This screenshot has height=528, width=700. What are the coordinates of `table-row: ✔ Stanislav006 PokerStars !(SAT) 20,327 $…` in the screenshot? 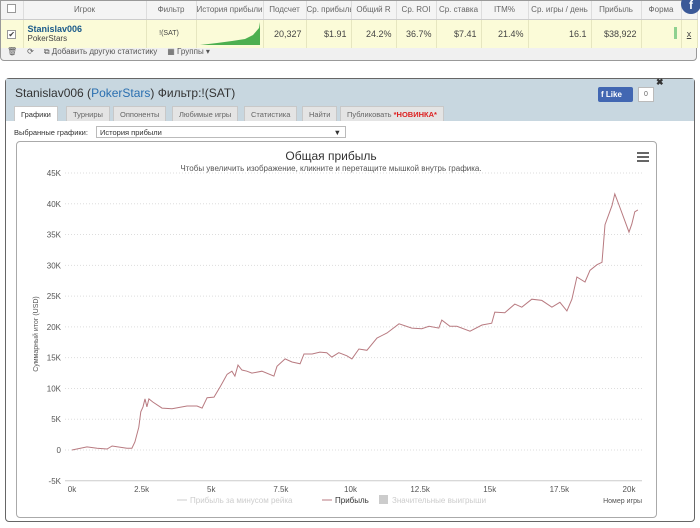 It's located at (349, 33).